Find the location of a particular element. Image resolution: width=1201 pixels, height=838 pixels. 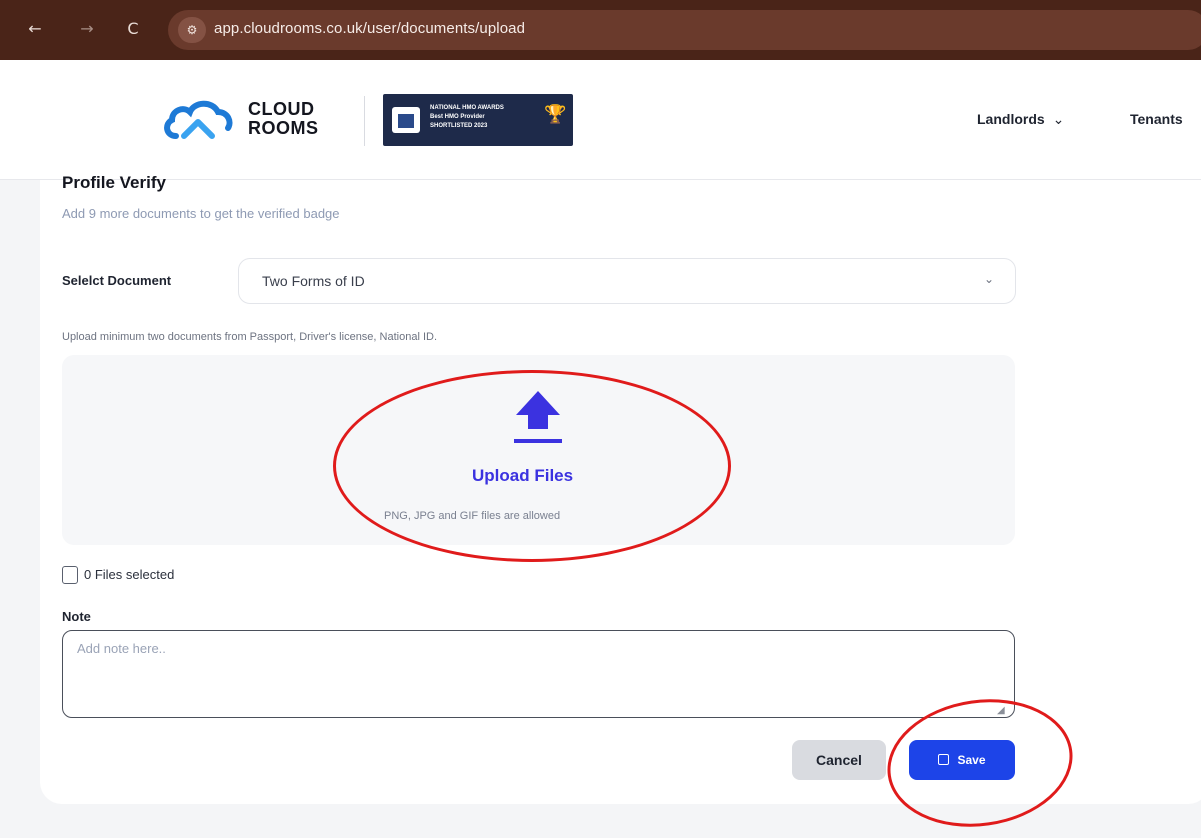

brand-wordmark: CLOUD ROOMS is located at coordinates (283, 119).